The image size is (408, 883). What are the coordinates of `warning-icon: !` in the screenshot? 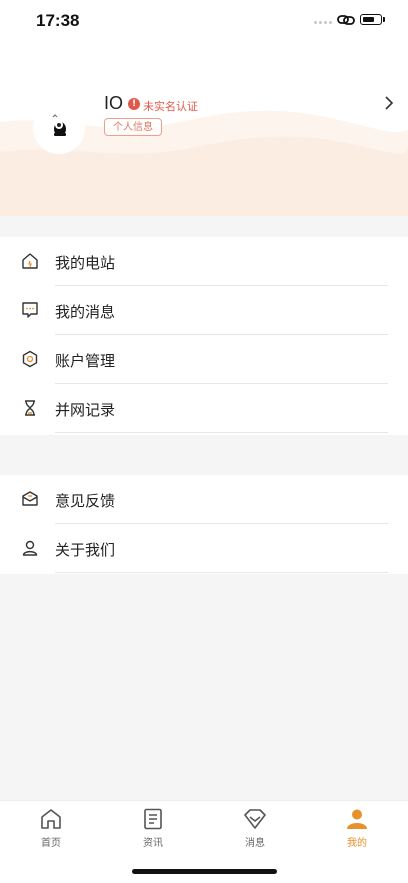 It's located at (134, 104).